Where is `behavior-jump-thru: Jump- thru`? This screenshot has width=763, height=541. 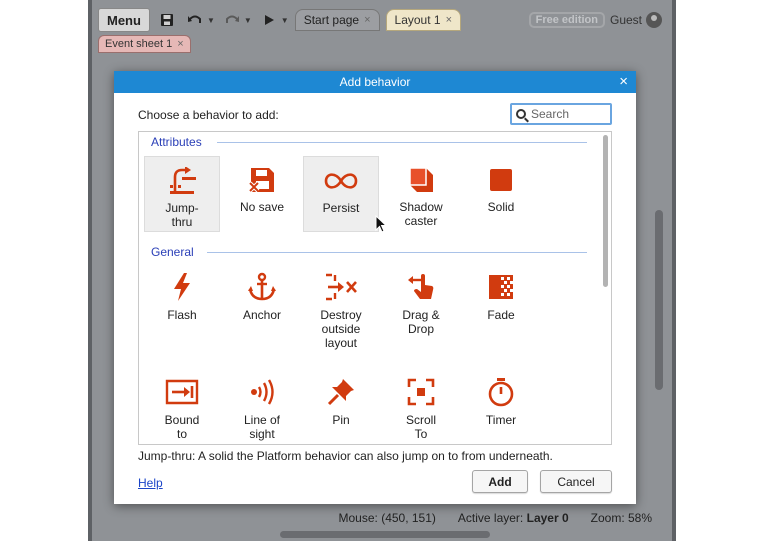 behavior-jump-thru: Jump- thru is located at coordinates (182, 194).